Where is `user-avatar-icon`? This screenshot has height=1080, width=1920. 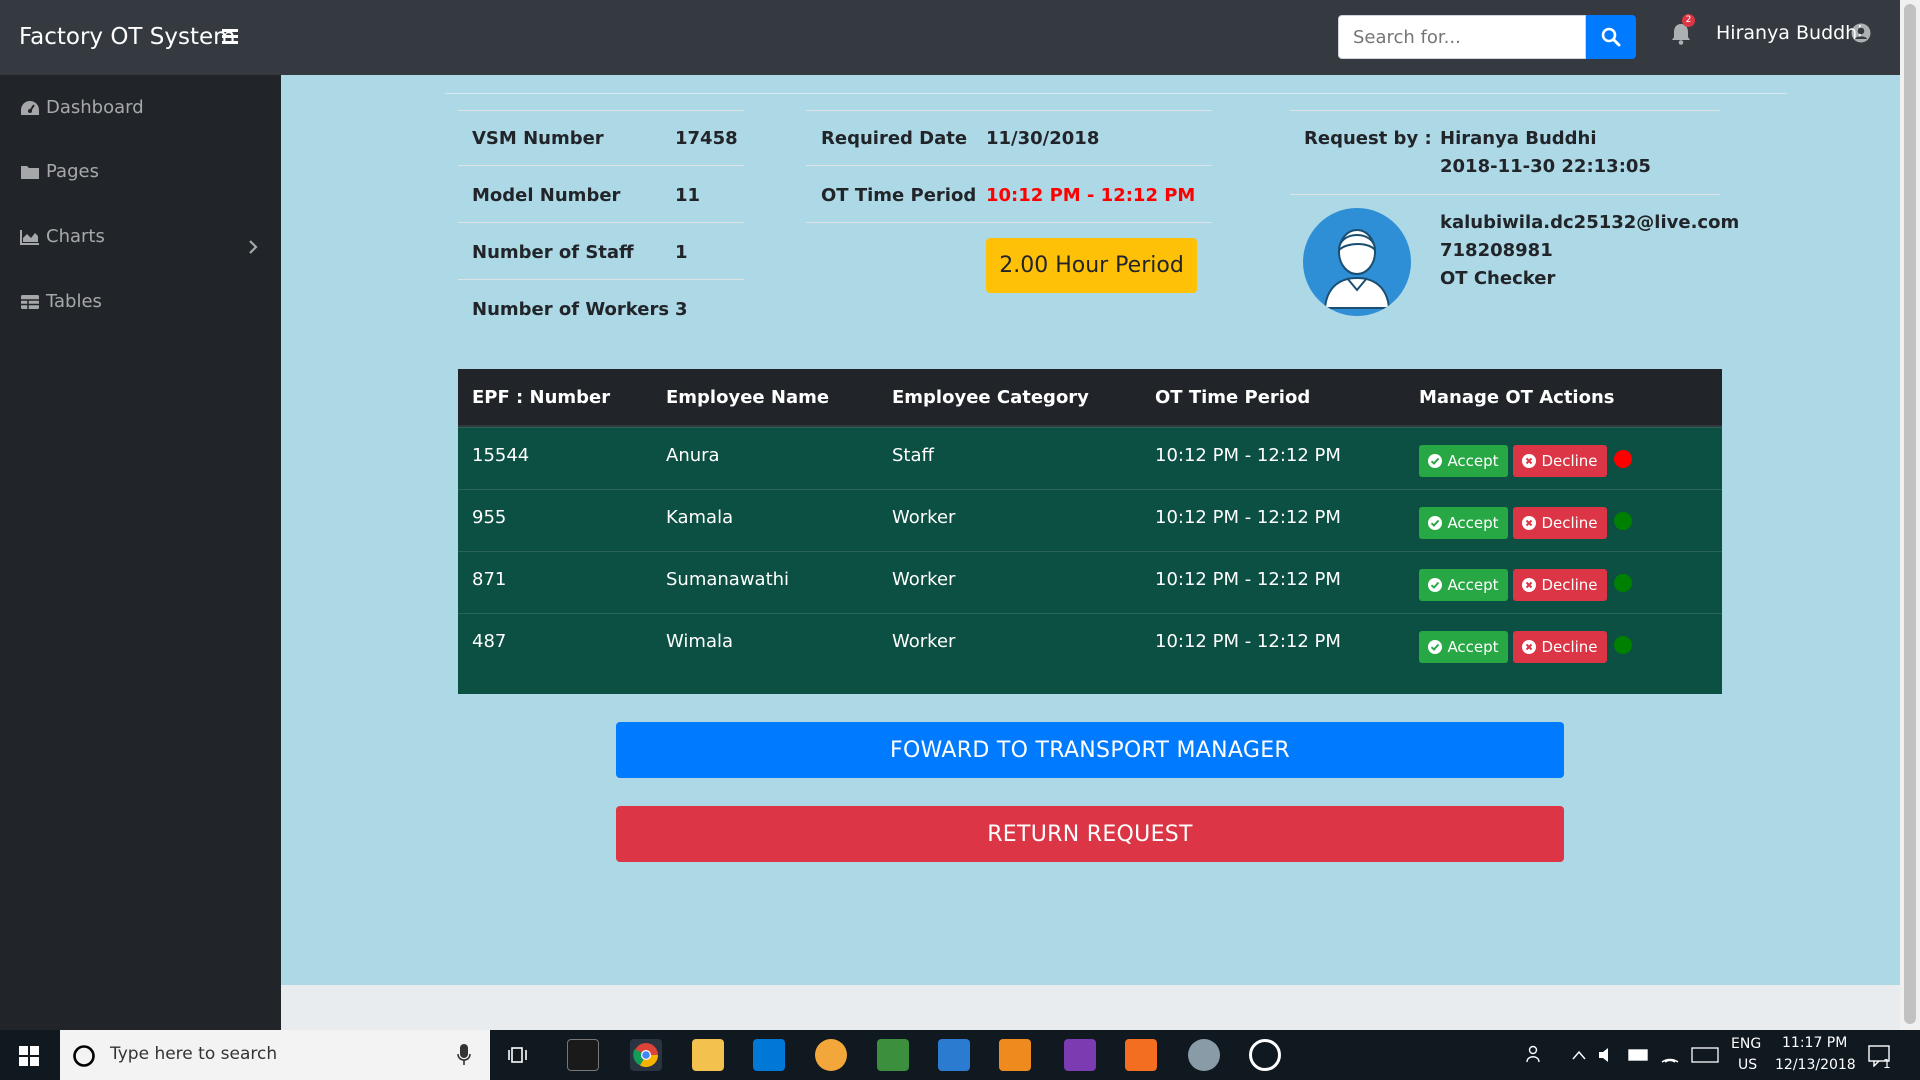
user-avatar-icon is located at coordinates (1357, 269).